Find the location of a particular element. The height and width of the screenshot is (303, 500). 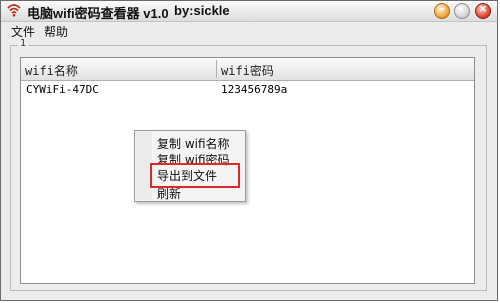

minimize-button: – is located at coordinates (442, 10).